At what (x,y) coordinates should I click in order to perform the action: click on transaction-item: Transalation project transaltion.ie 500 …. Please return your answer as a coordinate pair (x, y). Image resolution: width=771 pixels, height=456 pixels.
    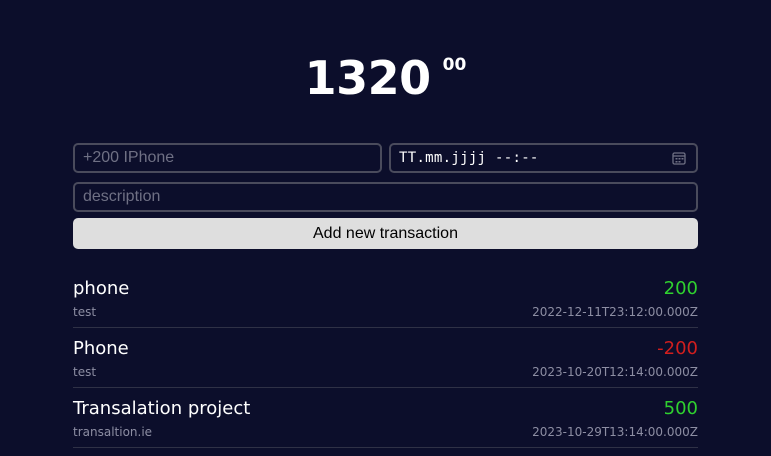
    Looking at the image, I should click on (385, 418).